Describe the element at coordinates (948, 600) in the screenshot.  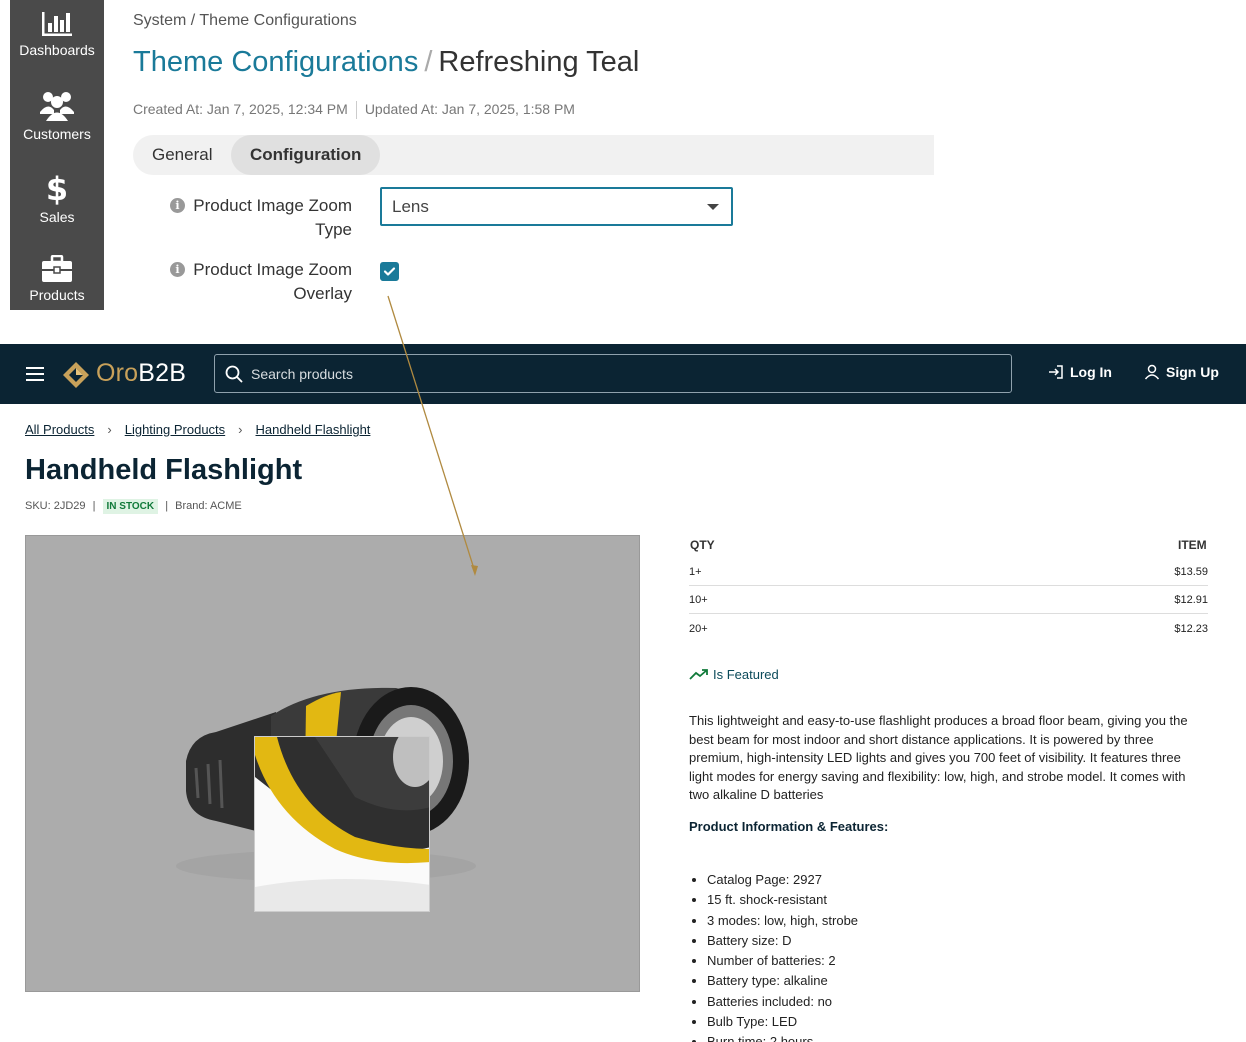
I see `price-row: 10+ $12.91` at that location.